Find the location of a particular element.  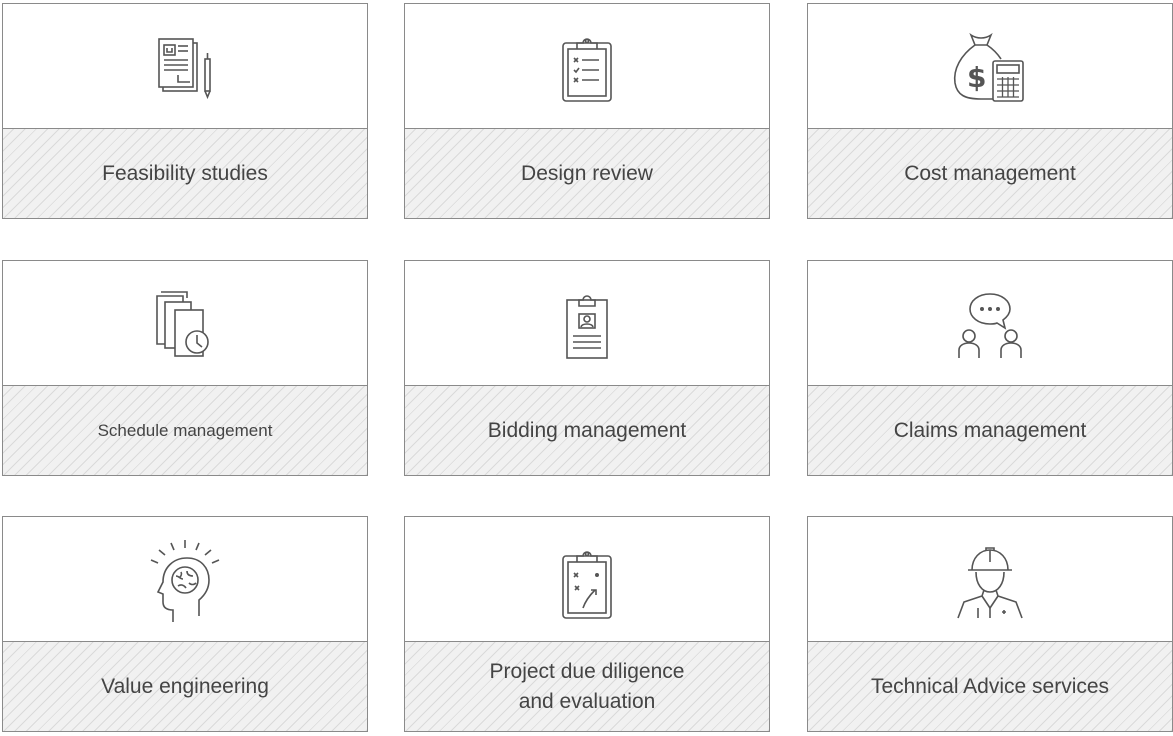

service-card-project-due-diligence: Project due diligence and evaluation is located at coordinates (587, 624).